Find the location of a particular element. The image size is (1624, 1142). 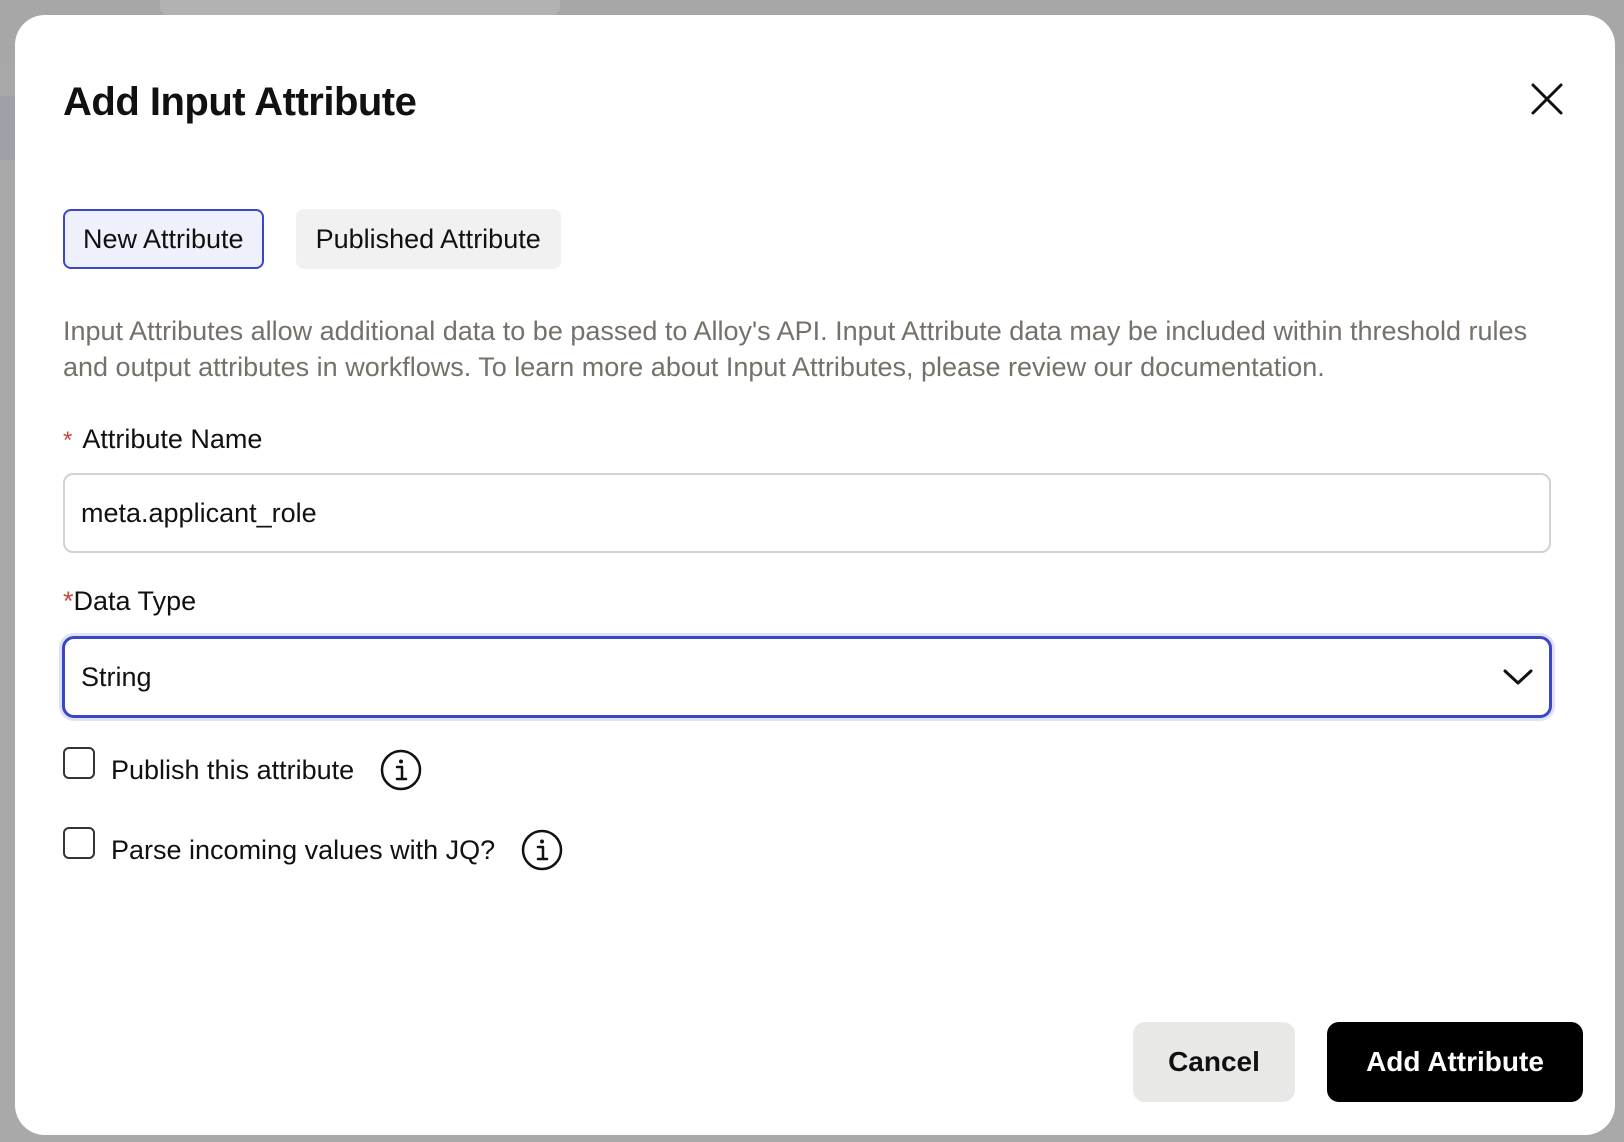

data-type-label: *Data Type is located at coordinates (129, 601).